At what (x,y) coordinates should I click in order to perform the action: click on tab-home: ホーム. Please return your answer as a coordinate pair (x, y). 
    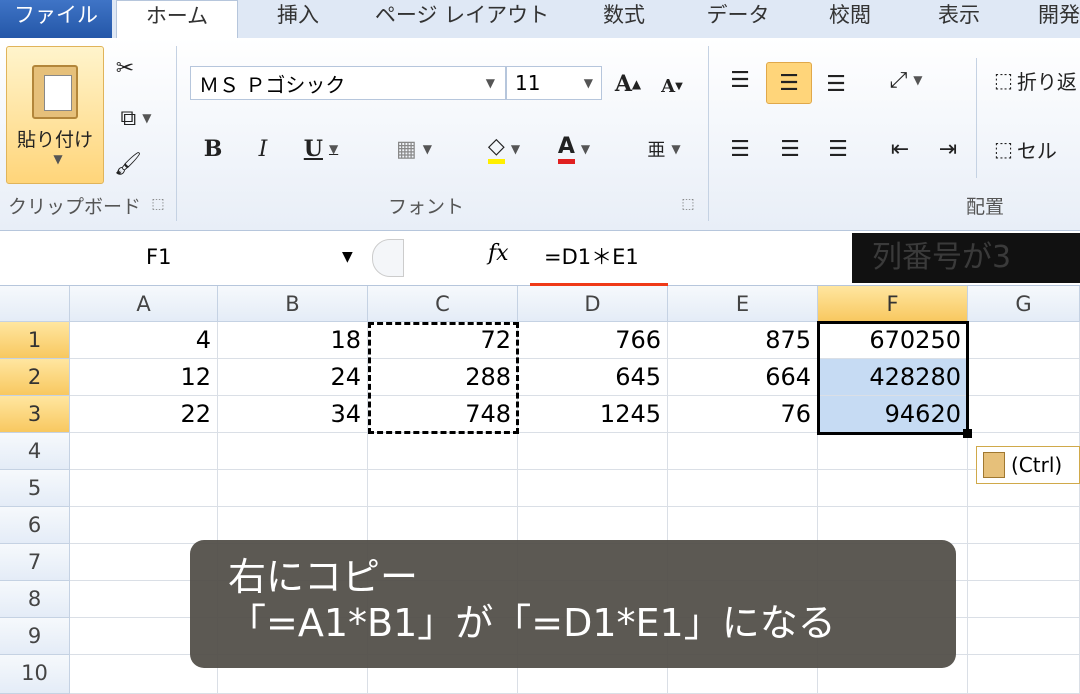
    Looking at the image, I should click on (177, 20).